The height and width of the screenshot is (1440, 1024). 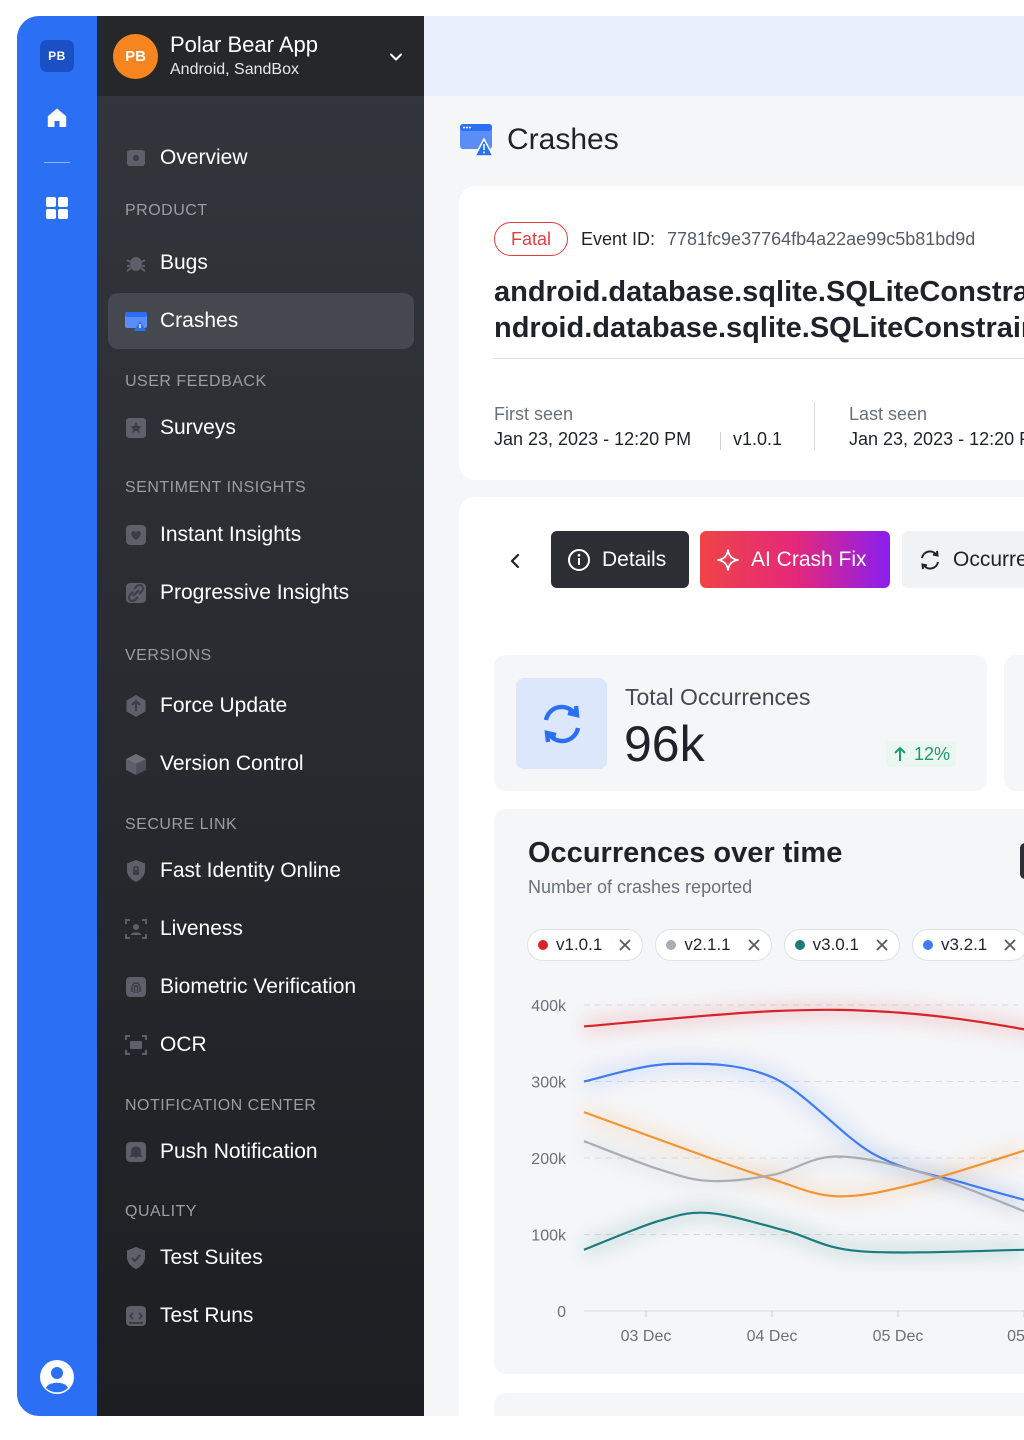 What do you see at coordinates (260, 56) in the screenshot?
I see `app-switcher: PB Polar Bear App Android, SandBox` at bounding box center [260, 56].